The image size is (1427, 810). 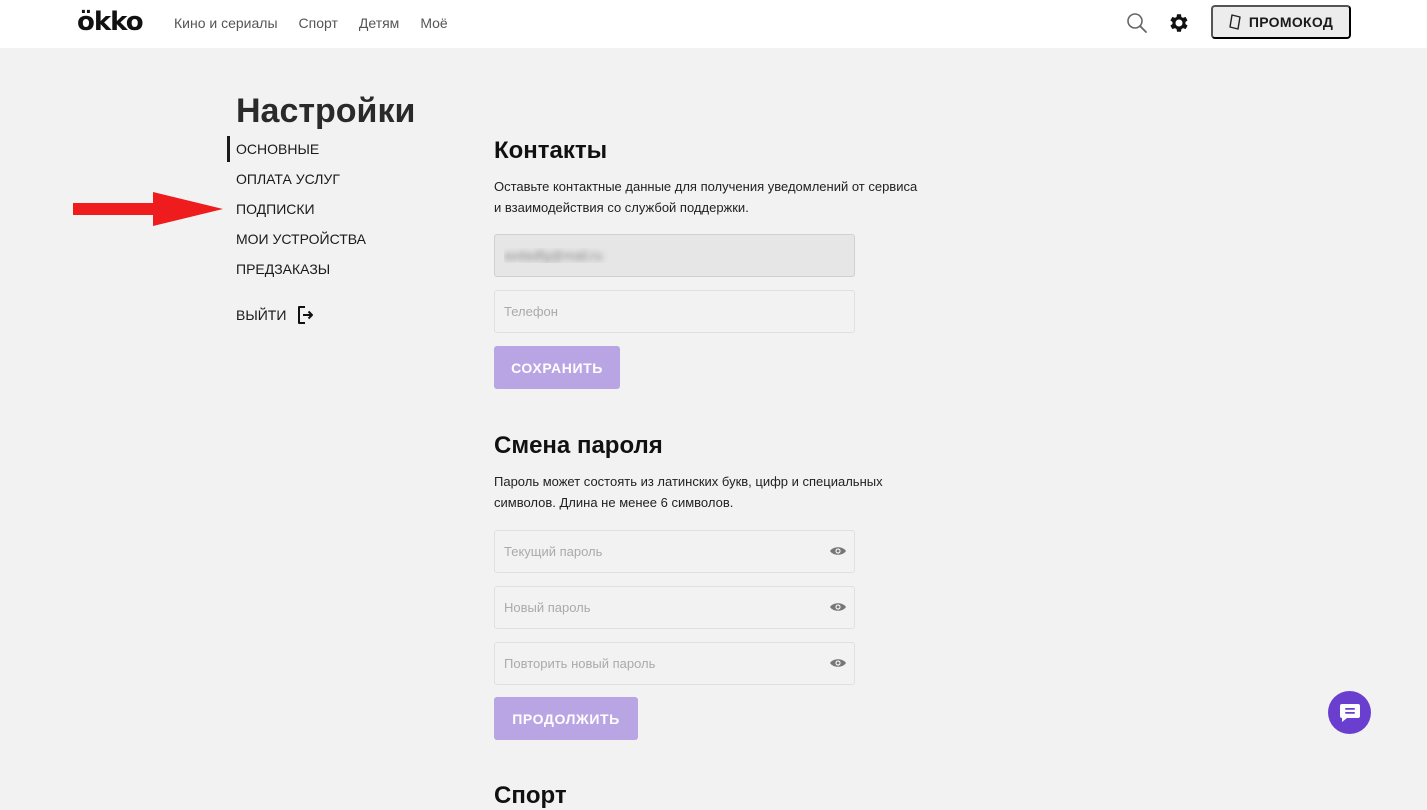 I want to click on email-field, so click(x=674, y=255).